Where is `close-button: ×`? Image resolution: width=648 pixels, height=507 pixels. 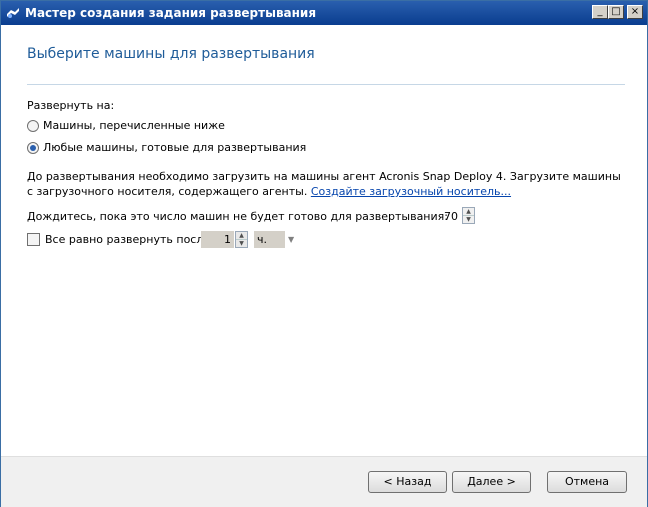
close-button: × is located at coordinates (635, 12).